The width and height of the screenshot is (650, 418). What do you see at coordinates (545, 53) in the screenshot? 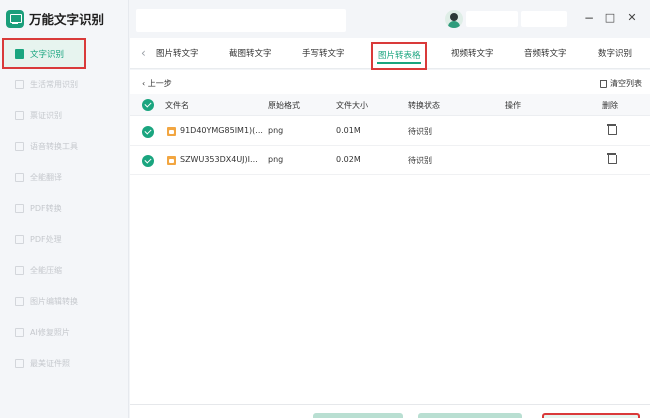
I see `tab-audio-to-text: 音频转文字` at bounding box center [545, 53].